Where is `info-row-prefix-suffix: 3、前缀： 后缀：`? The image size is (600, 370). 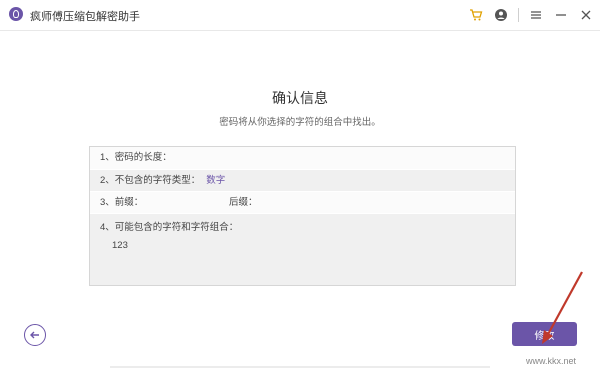
info-row-prefix-suffix: 3、前缀： 后缀： is located at coordinates (302, 202).